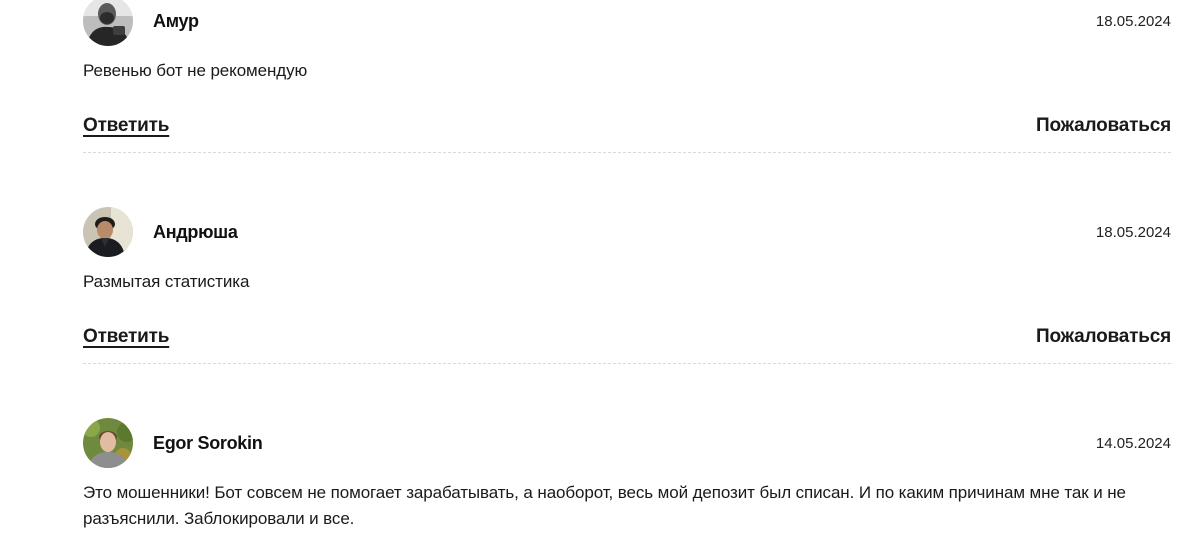 This screenshot has width=1197, height=560. What do you see at coordinates (176, 21) in the screenshot?
I see `author-name: Амур` at bounding box center [176, 21].